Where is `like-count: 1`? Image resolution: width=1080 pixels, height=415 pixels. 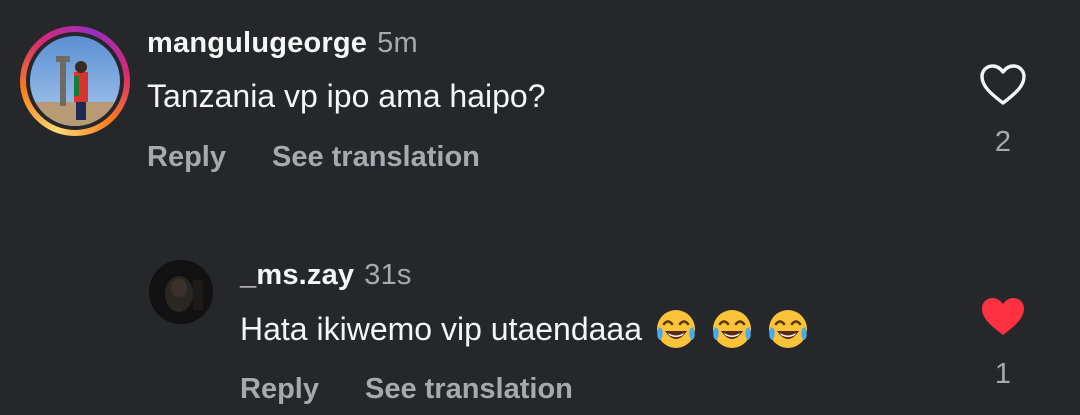 like-count: 1 is located at coordinates (1003, 374).